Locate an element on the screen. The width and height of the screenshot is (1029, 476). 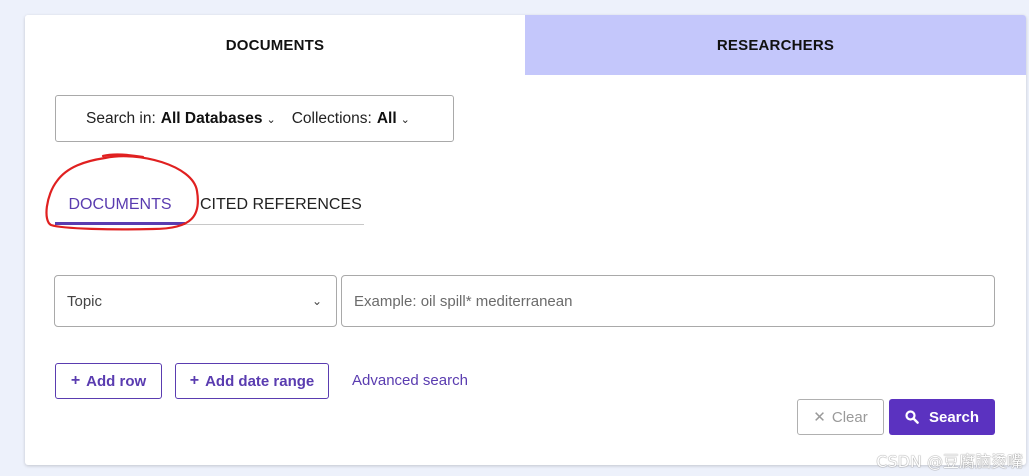
search-in-label: Search in: is located at coordinates (121, 118).